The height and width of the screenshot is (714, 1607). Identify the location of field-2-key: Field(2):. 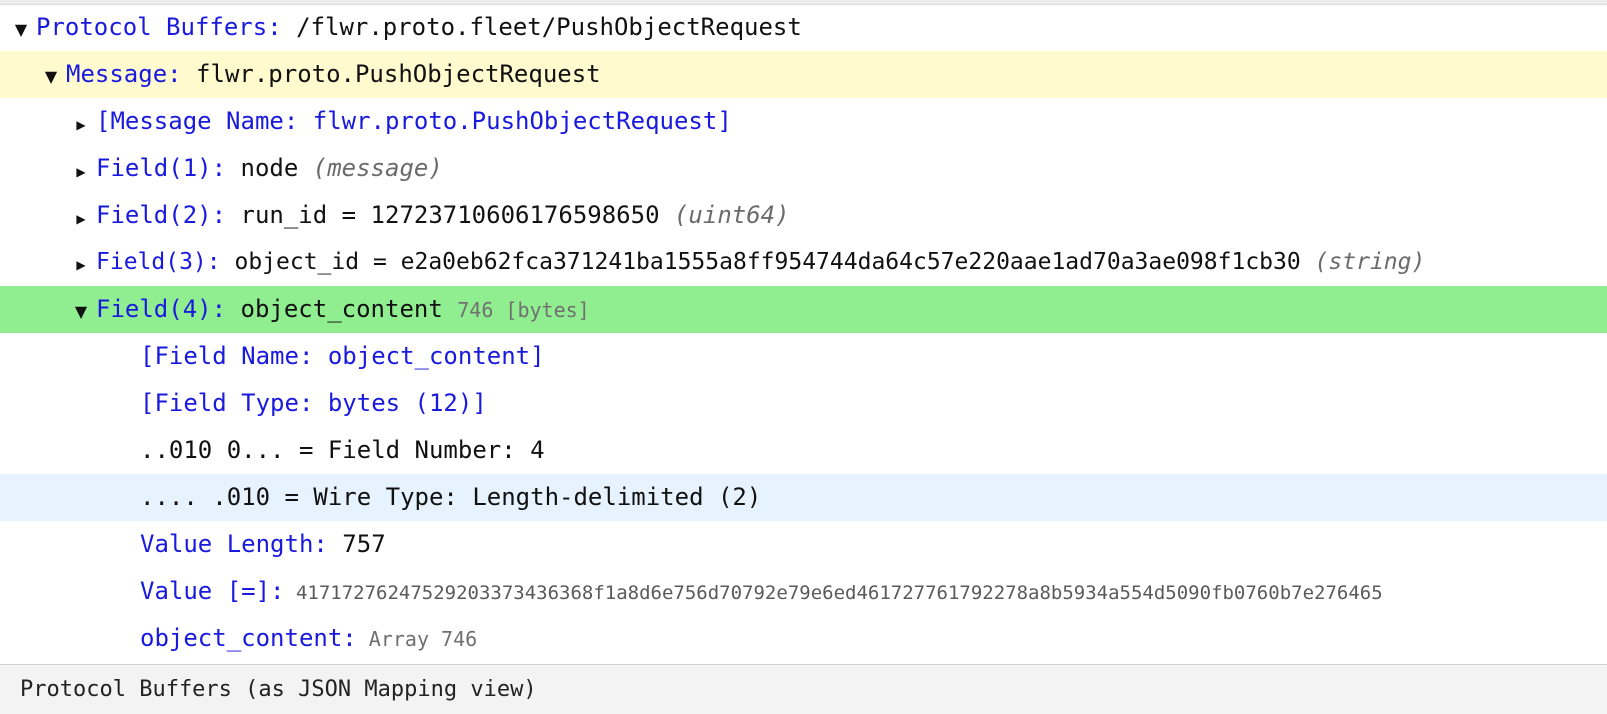
(161, 215).